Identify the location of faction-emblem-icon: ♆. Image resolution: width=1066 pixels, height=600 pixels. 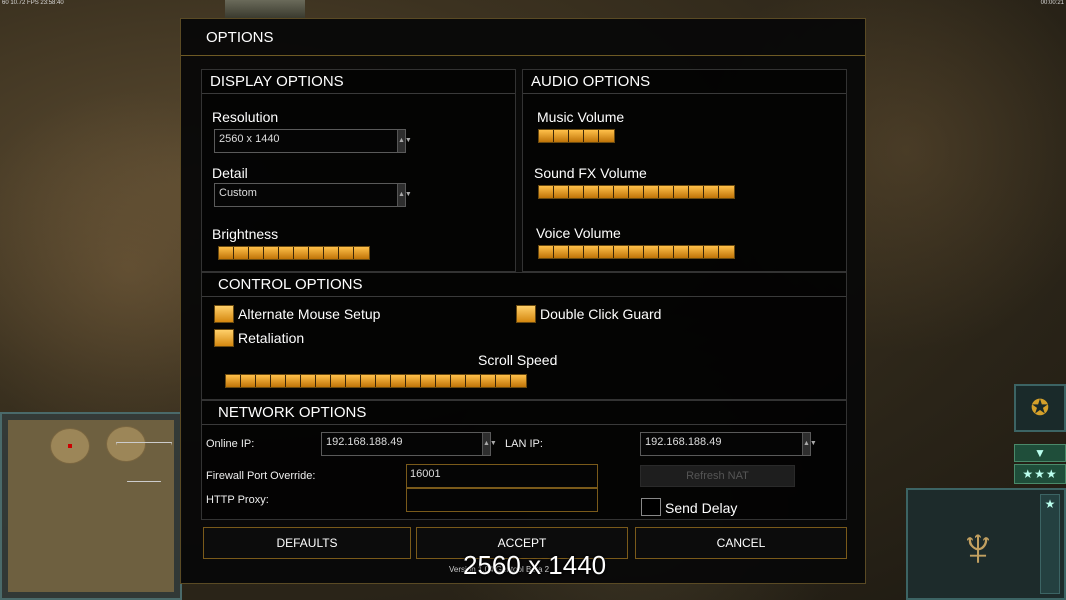
(978, 546).